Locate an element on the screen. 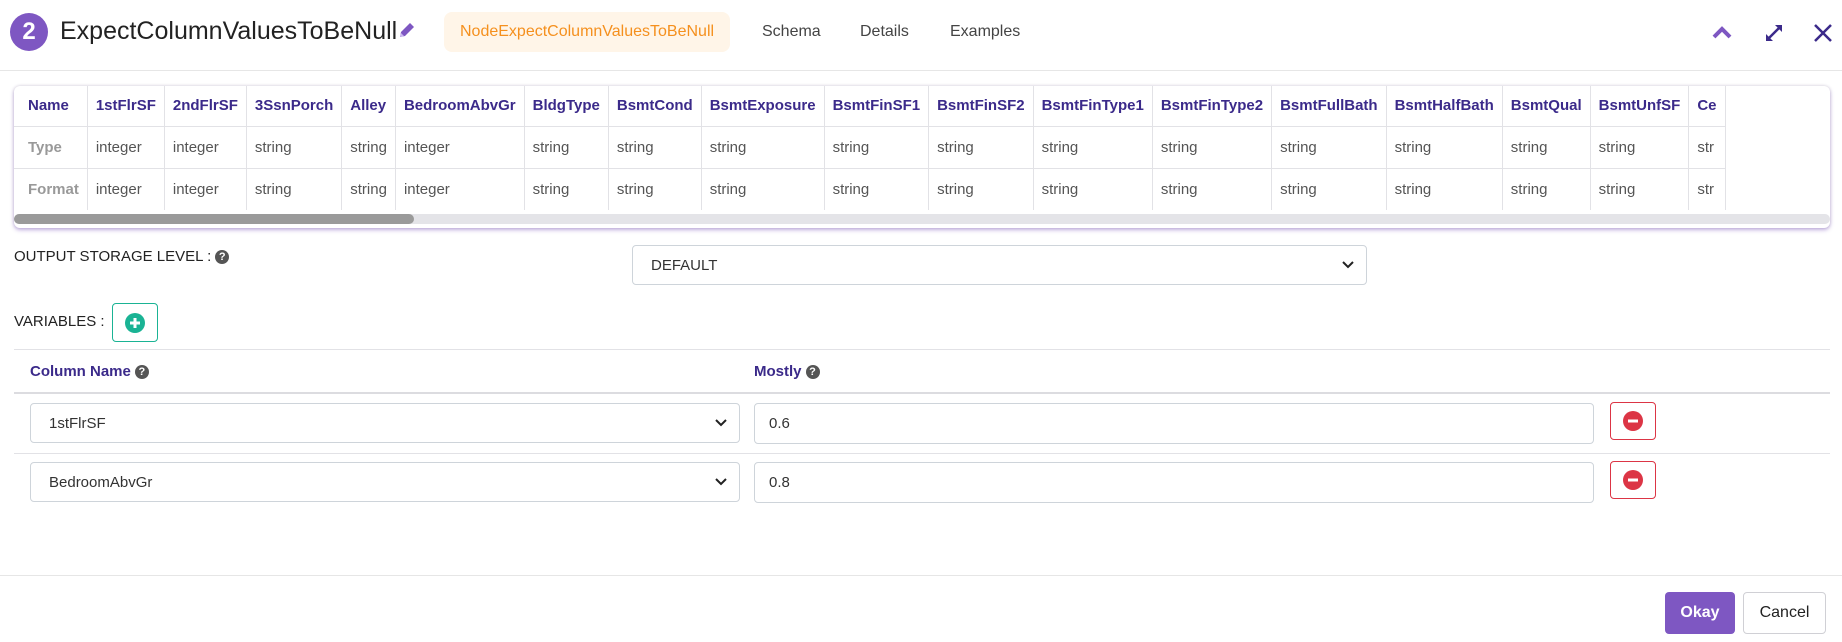 The height and width of the screenshot is (642, 1842). storage-label: OUTPUT STORAGE LEVEL :? is located at coordinates (122, 256).